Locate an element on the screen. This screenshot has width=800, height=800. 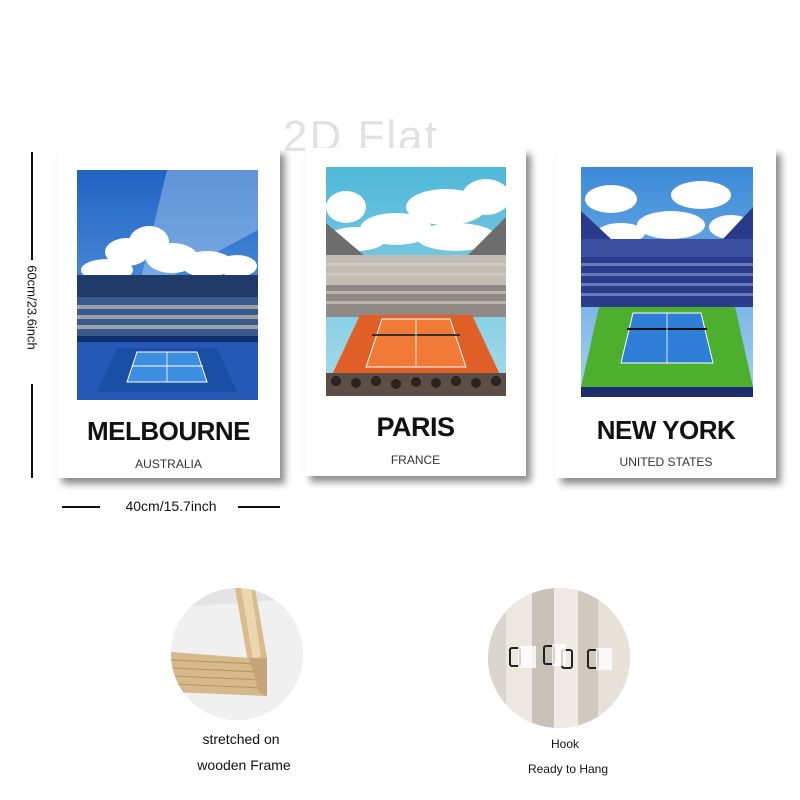
frame-caption-line1: stretched on is located at coordinates (241, 739).